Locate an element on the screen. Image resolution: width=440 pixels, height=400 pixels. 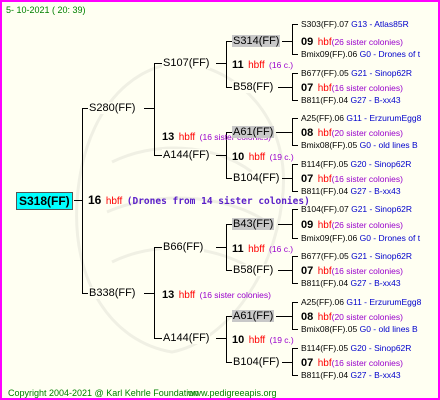
ancestor-code: G20 - Sinop62R is located at coordinates (381, 348).